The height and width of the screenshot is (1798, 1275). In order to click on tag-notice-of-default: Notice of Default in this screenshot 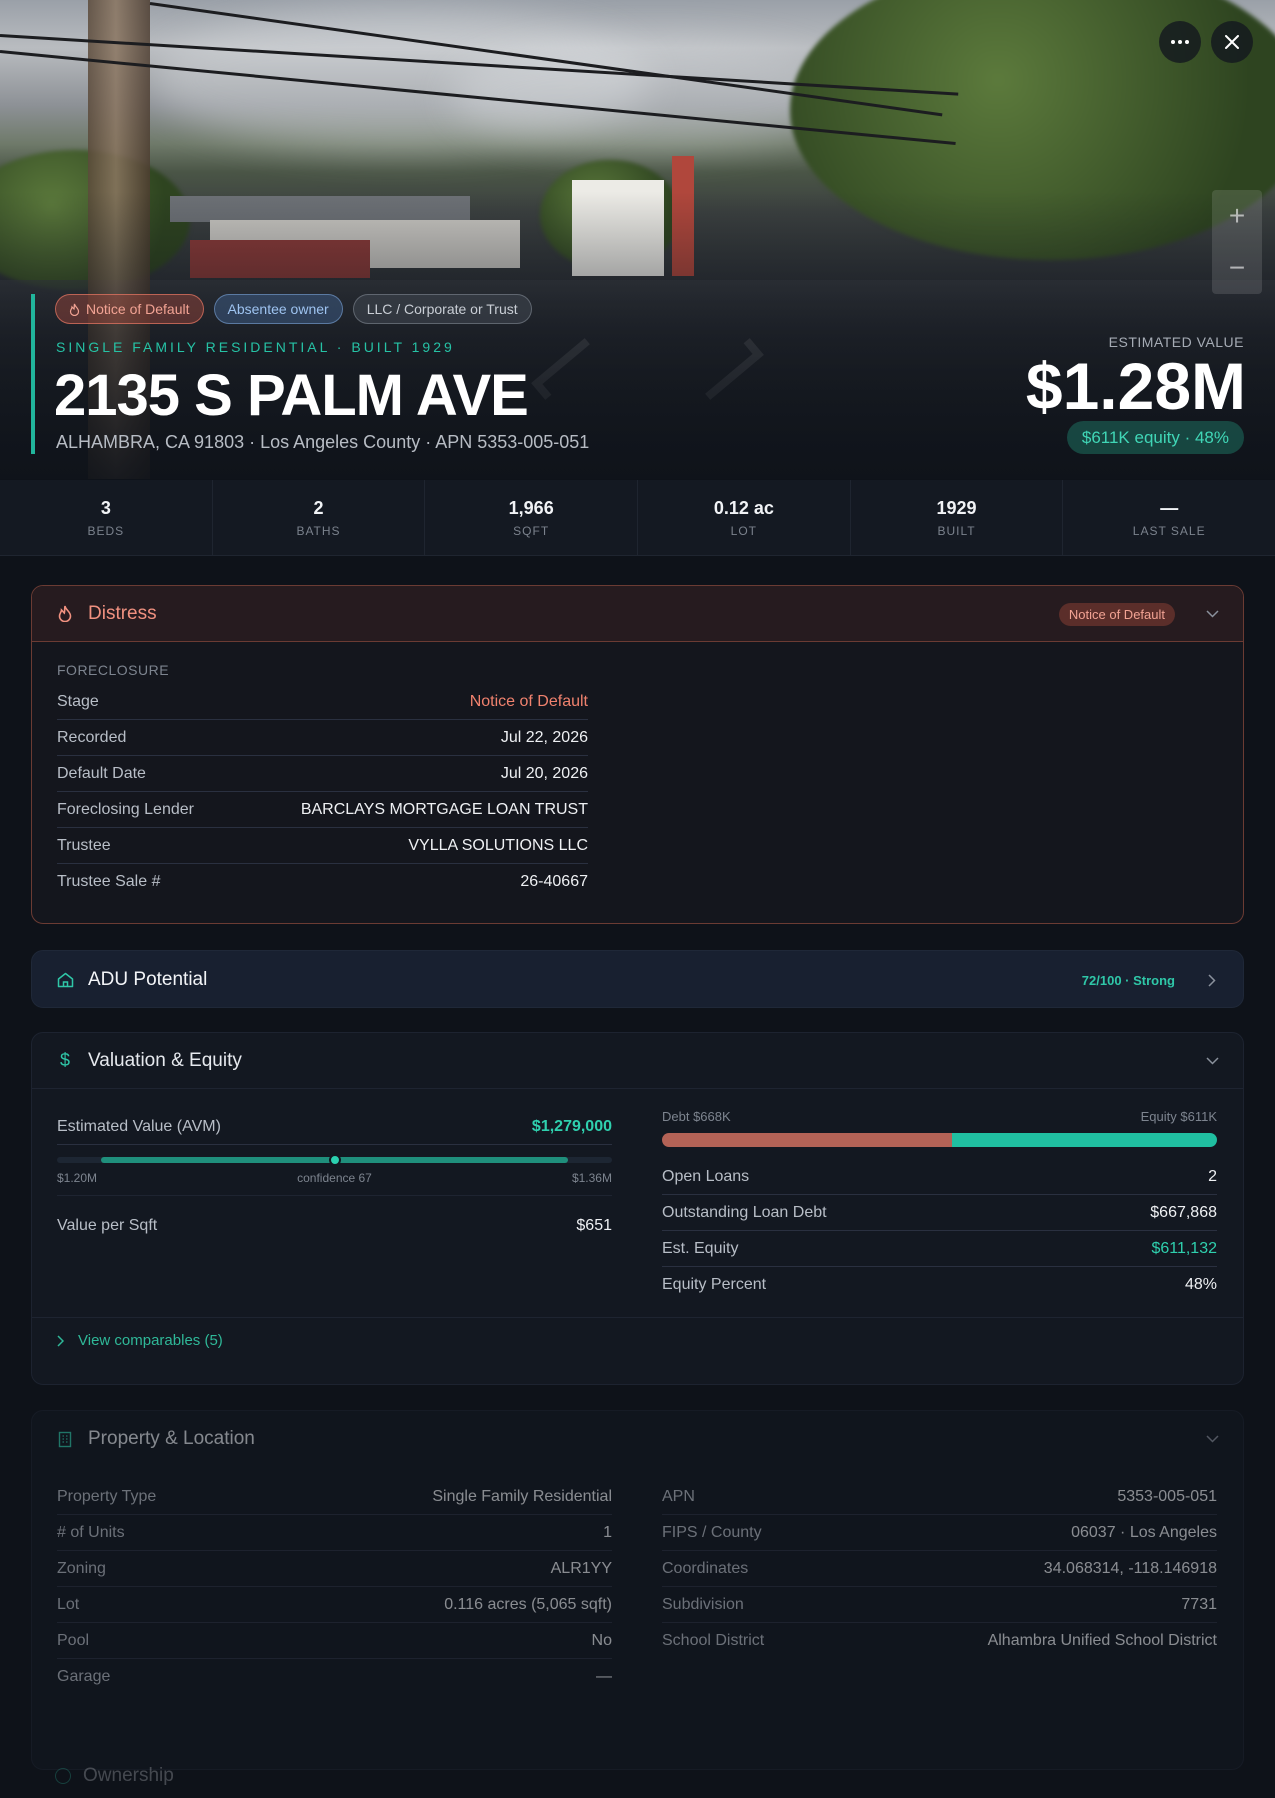, I will do `click(129, 309)`.